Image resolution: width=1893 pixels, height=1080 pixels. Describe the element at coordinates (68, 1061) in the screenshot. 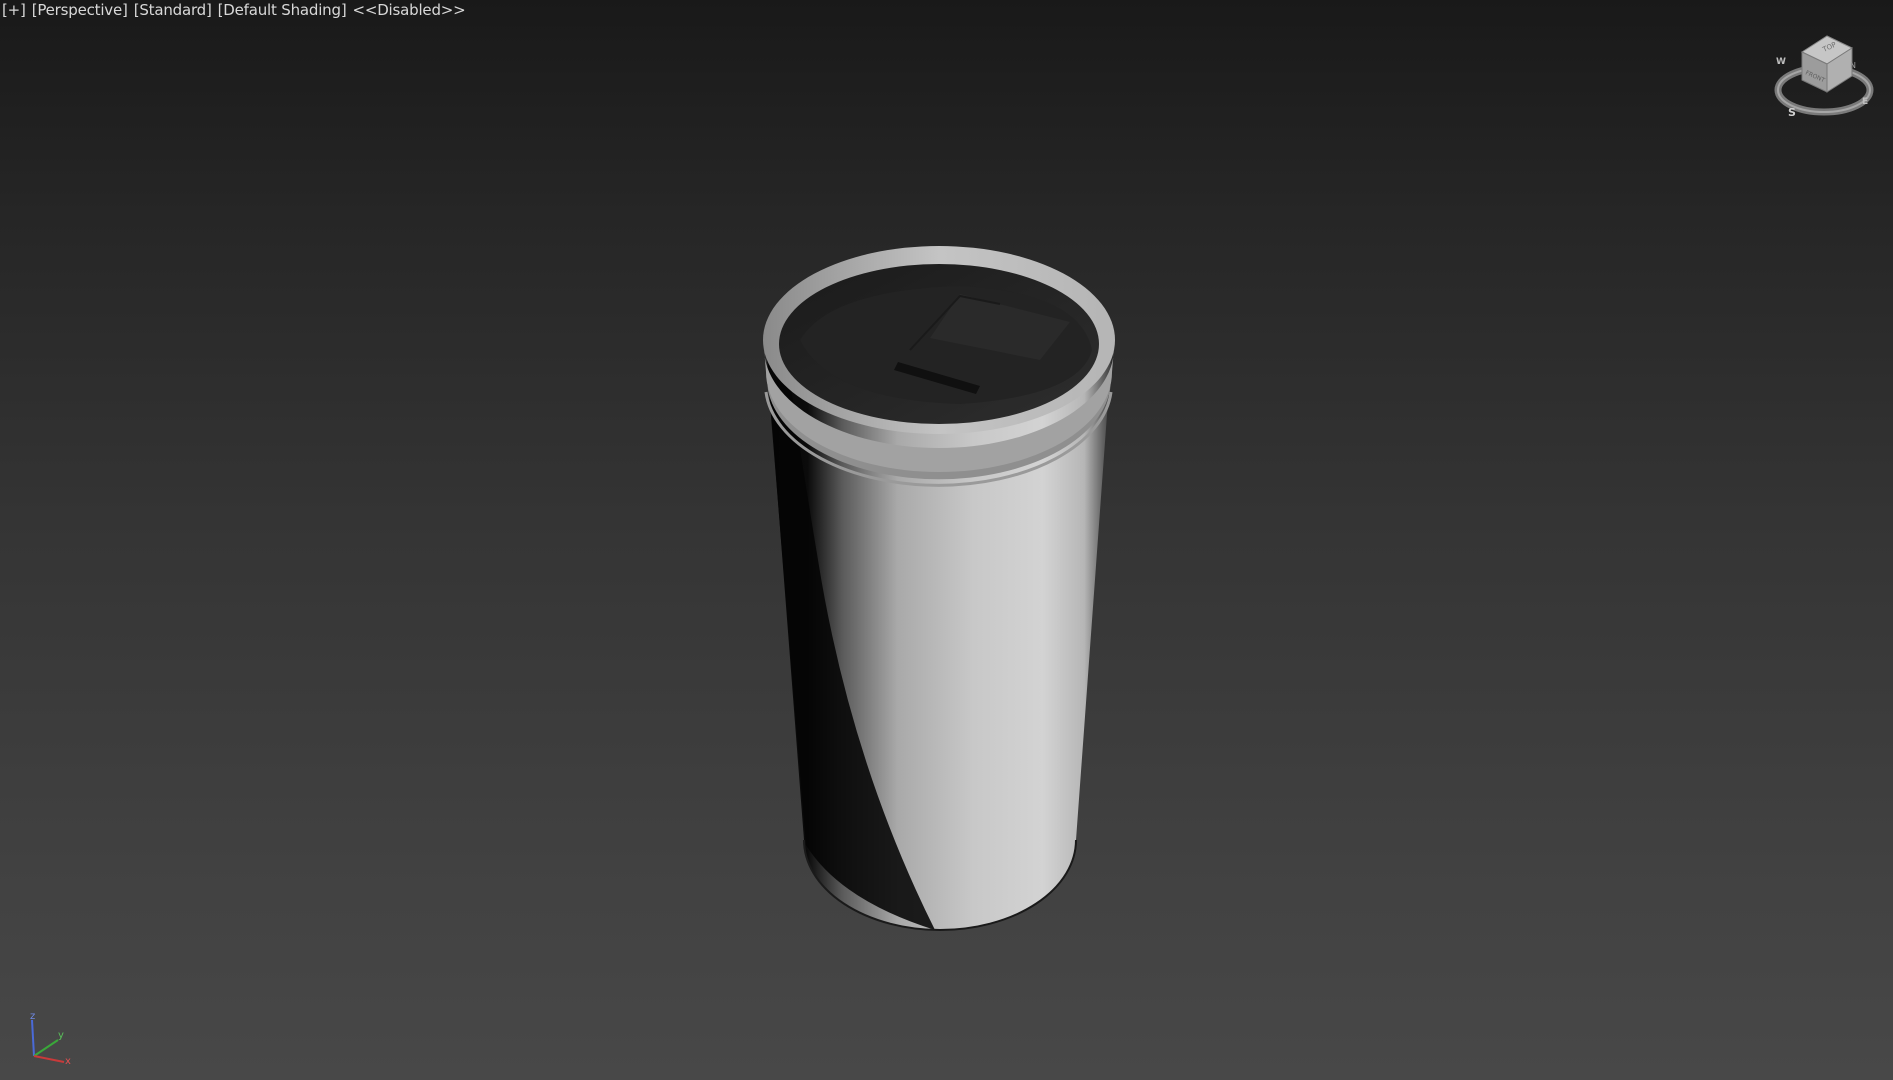

I see `axis-x-label: x` at that location.